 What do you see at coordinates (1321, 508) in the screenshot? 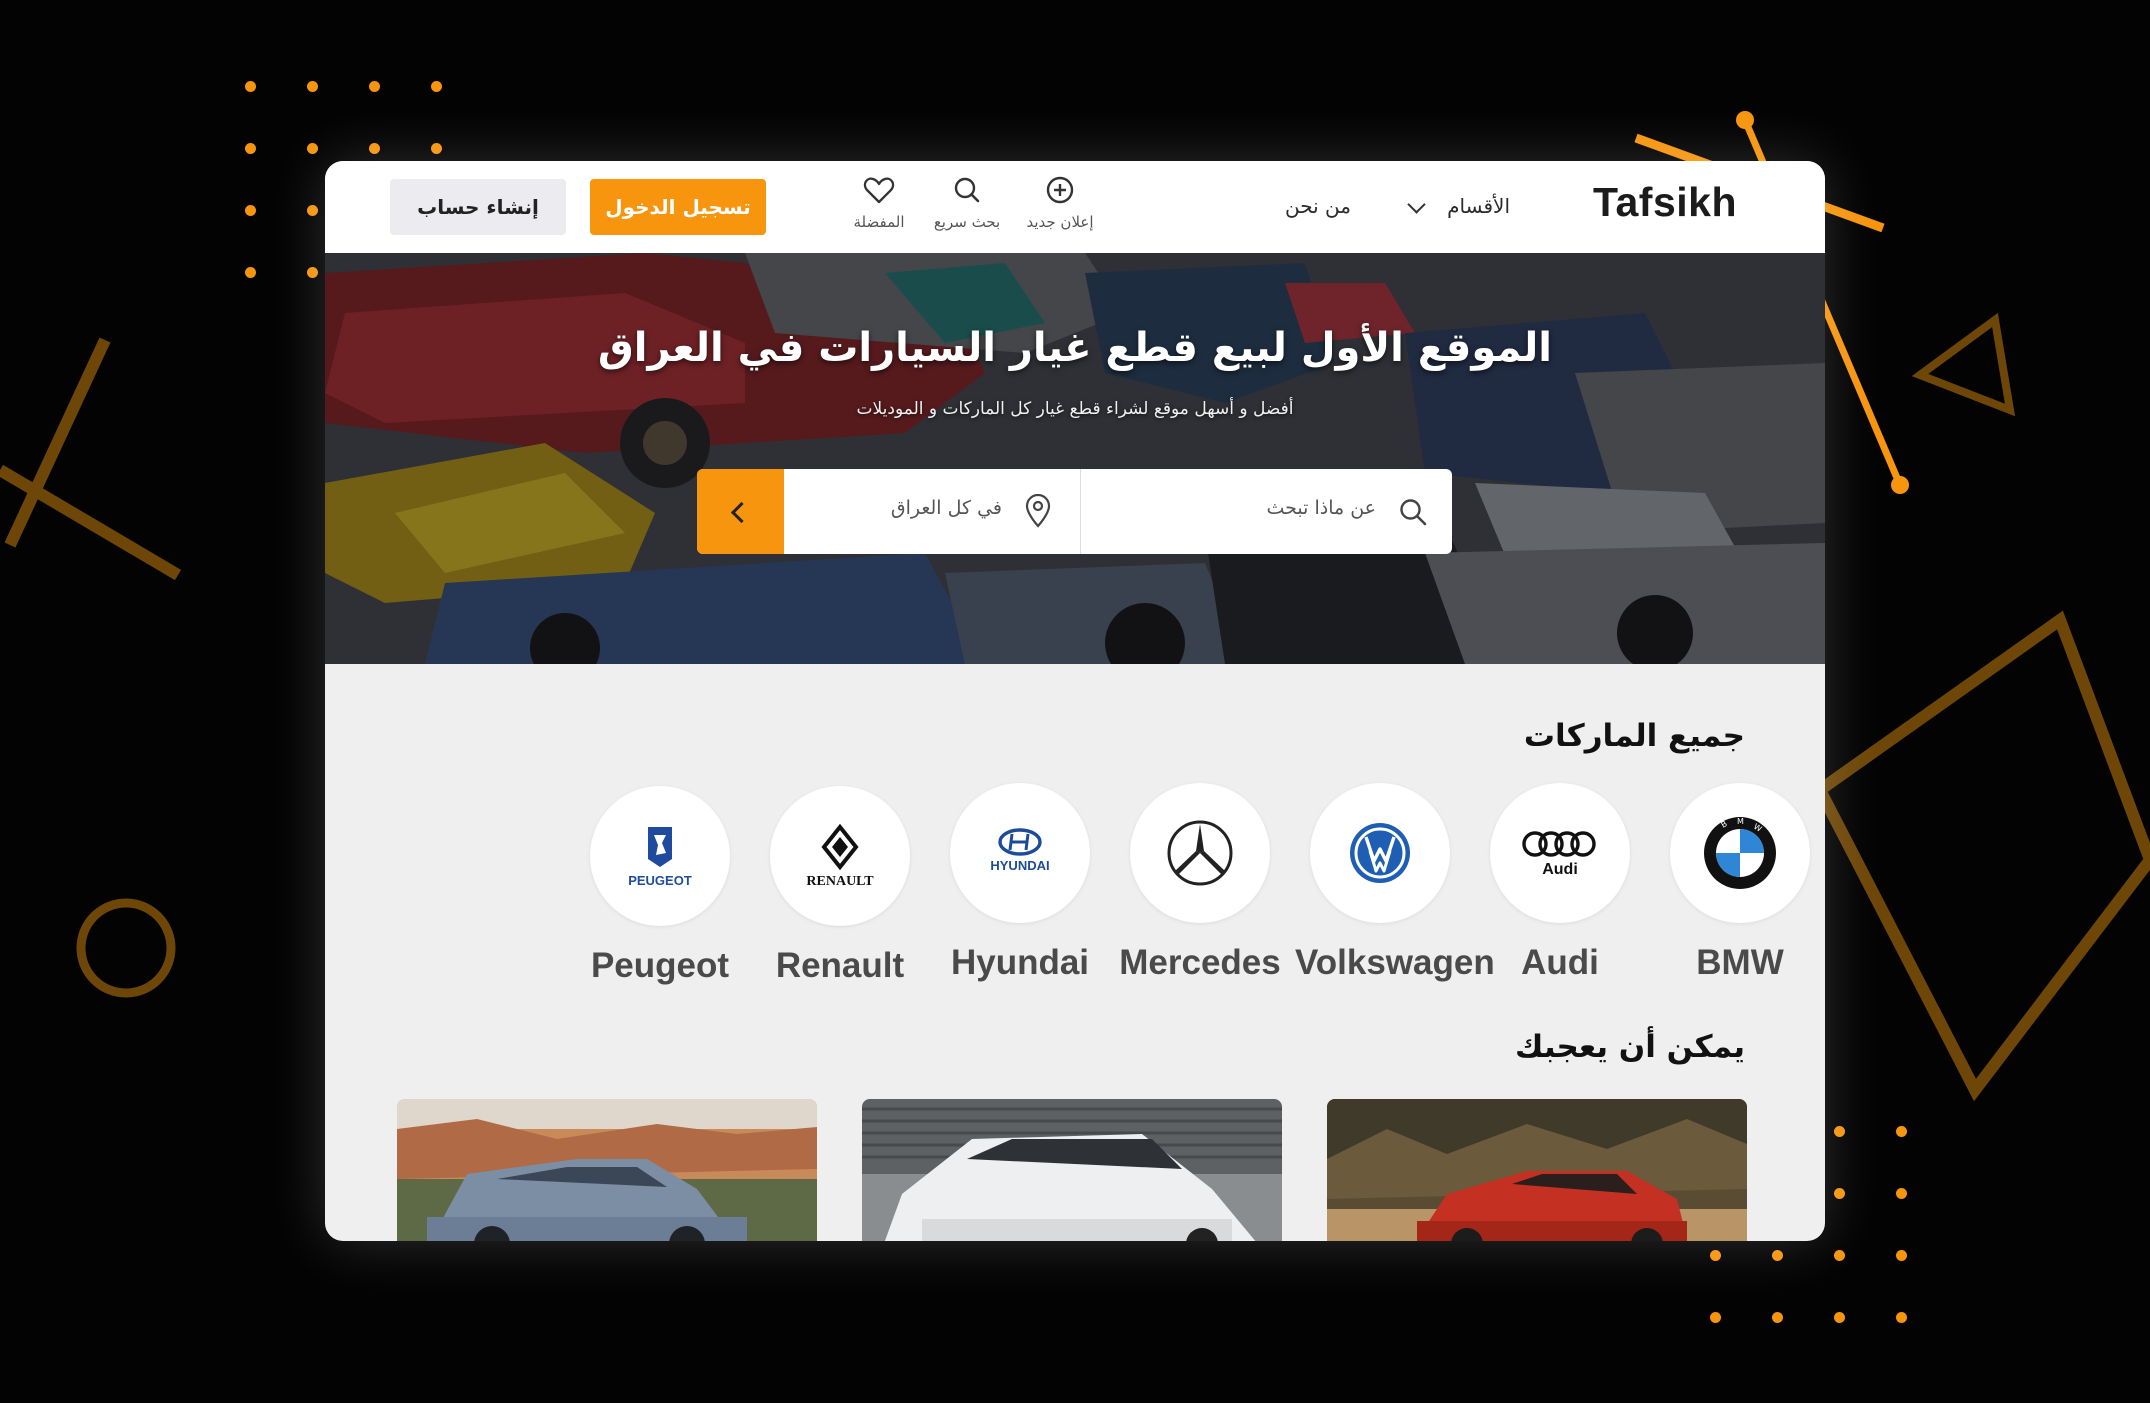
I see `search-placeholder: عن ماذا تبحث` at bounding box center [1321, 508].